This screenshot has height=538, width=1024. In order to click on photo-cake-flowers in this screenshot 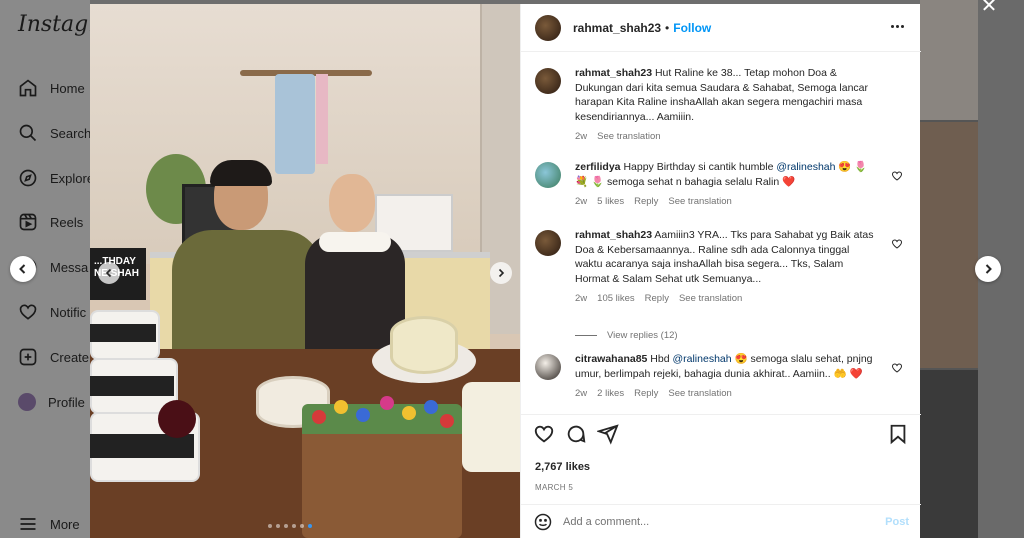, I will do `click(382, 471)`.